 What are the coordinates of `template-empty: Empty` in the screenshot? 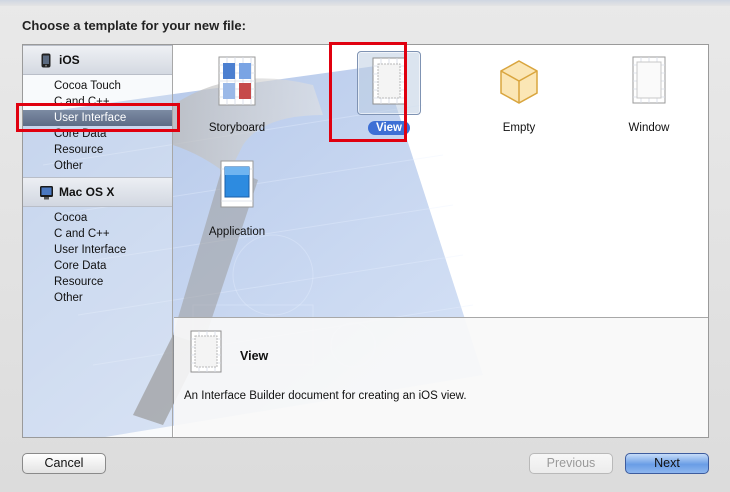 It's located at (519, 95).